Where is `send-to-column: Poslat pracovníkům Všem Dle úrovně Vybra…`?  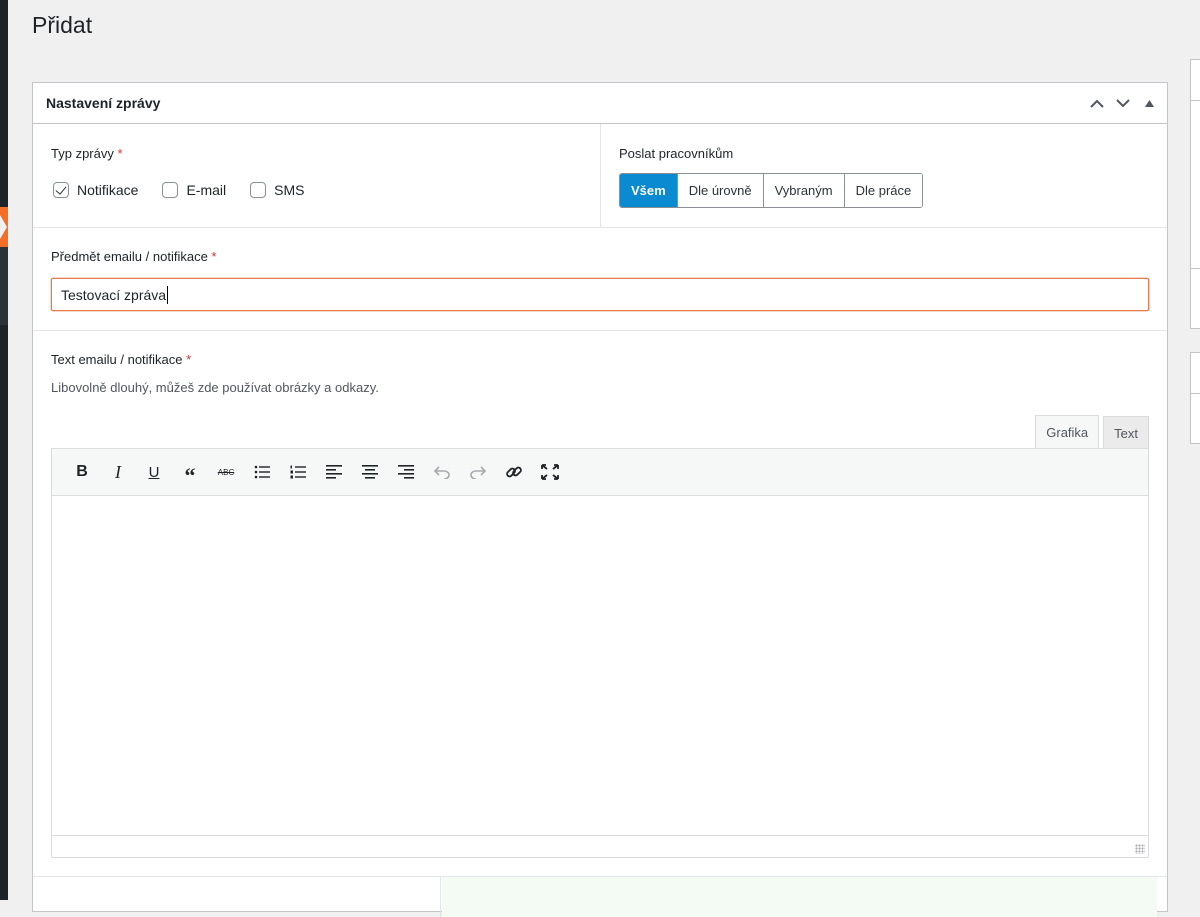 send-to-column: Poslat pracovníkům Všem Dle úrovně Vybra… is located at coordinates (884, 175).